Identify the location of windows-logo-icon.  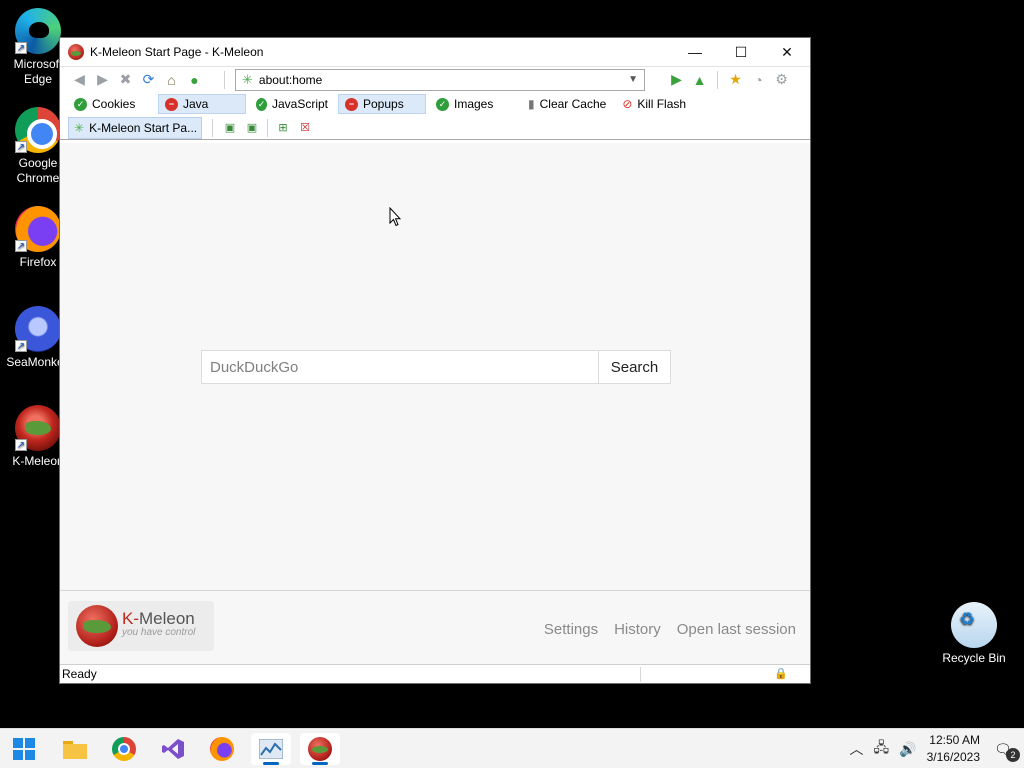
(24, 749).